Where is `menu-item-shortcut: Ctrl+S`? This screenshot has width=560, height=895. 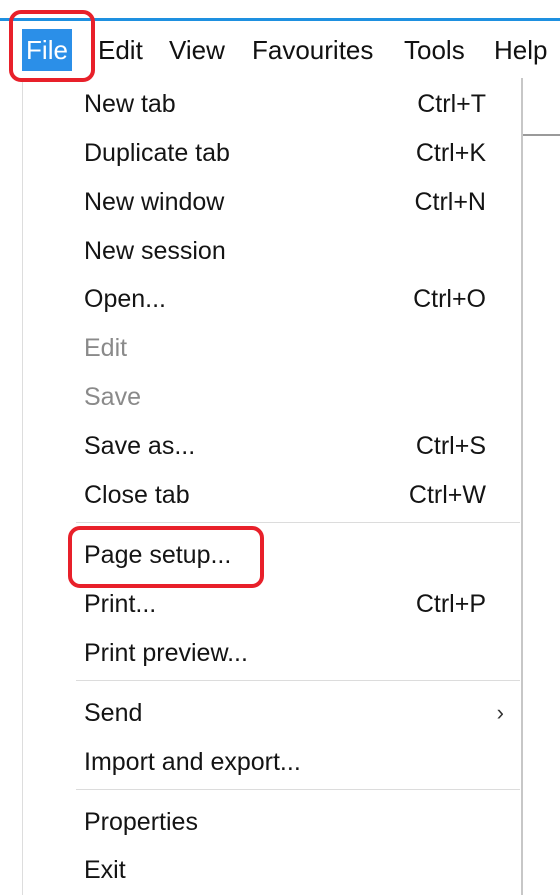 menu-item-shortcut: Ctrl+S is located at coordinates (450, 446).